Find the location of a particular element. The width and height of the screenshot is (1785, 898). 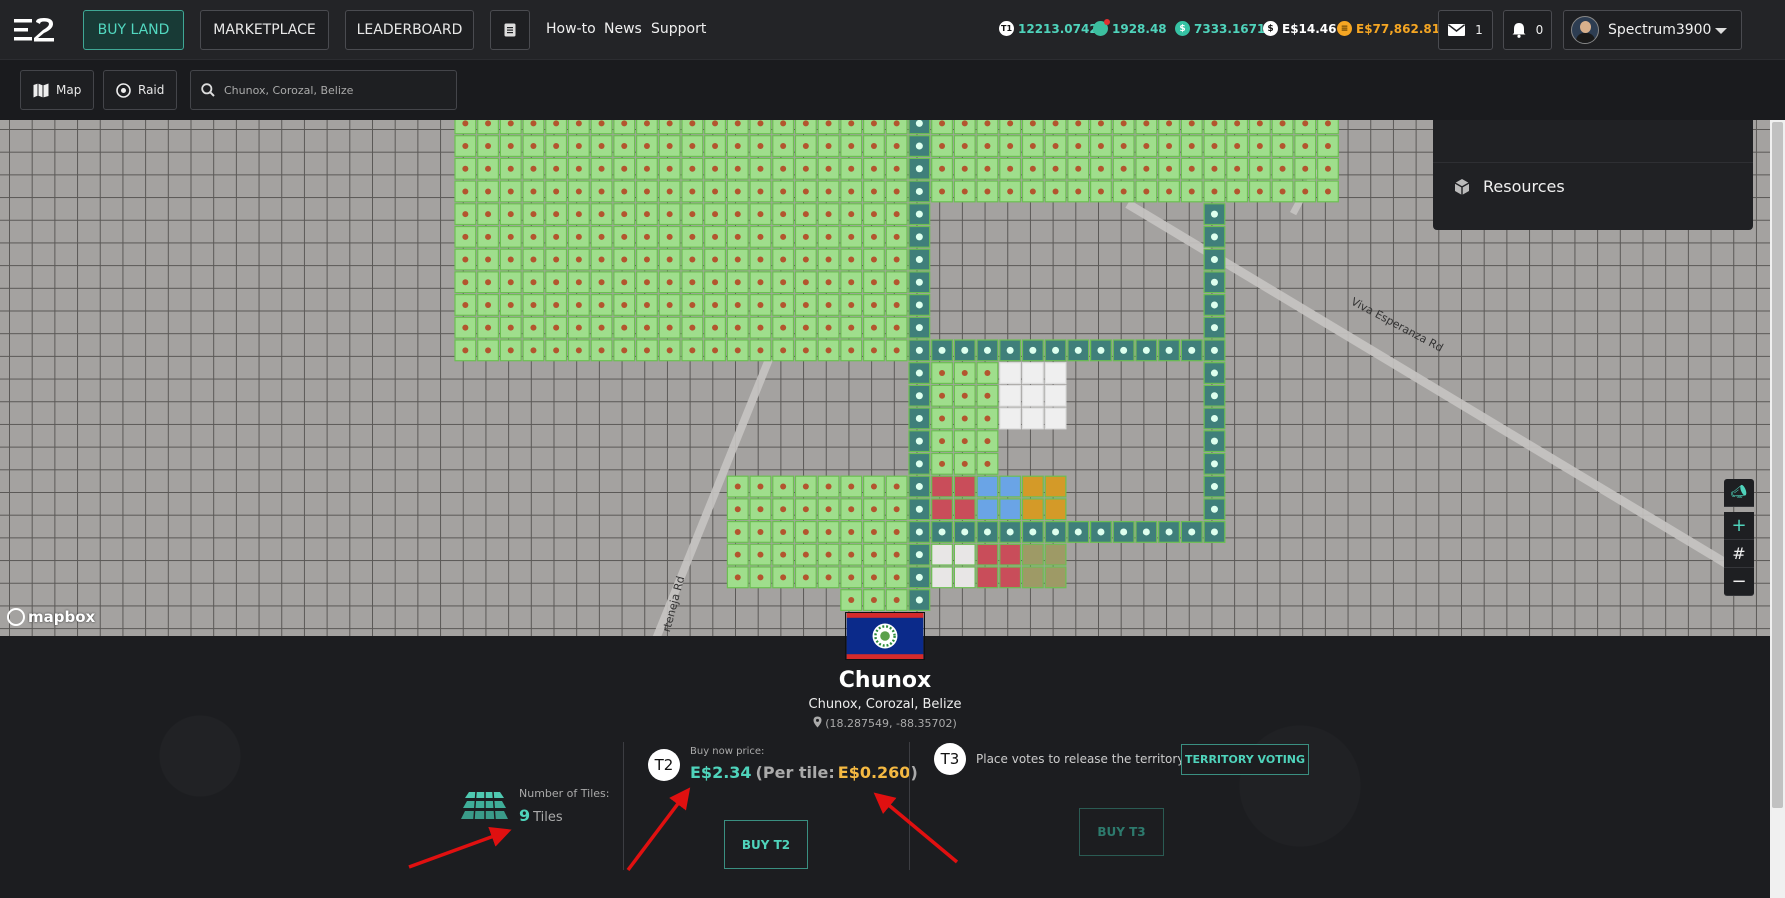

location-search is located at coordinates (323, 90).